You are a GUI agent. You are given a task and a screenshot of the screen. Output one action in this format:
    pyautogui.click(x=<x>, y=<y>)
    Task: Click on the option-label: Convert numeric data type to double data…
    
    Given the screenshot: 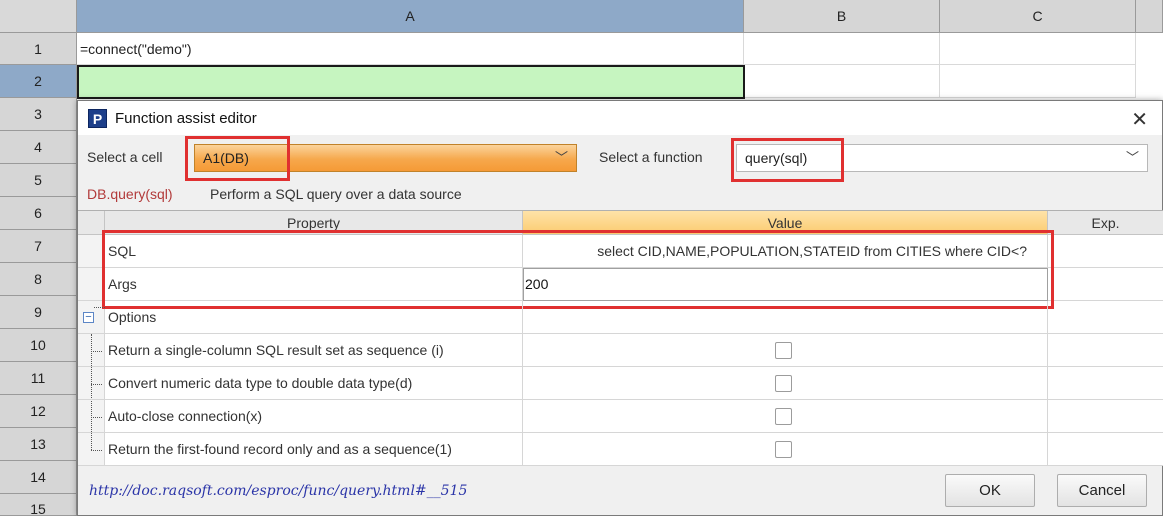 What is the action you would take?
    pyautogui.click(x=314, y=383)
    